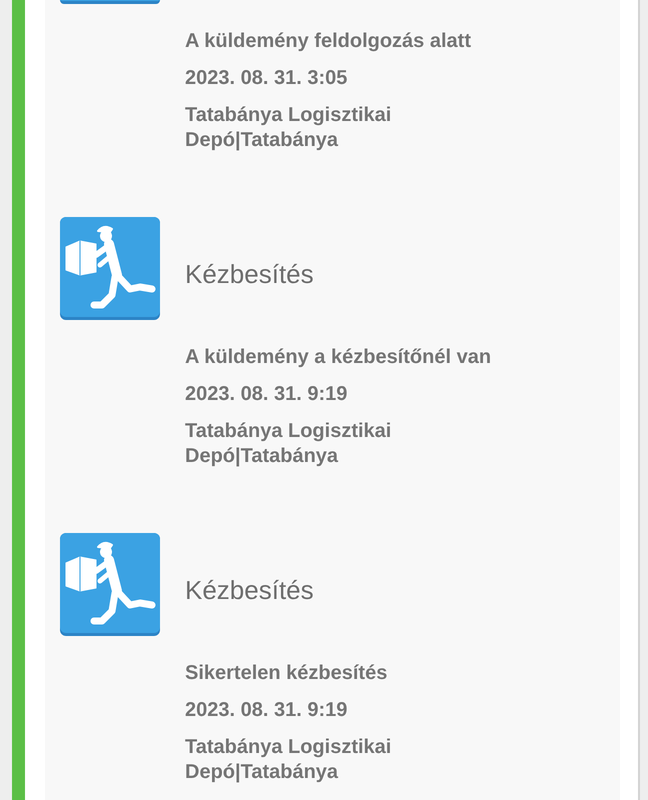  Describe the element at coordinates (328, 41) in the screenshot. I see `event-description: A küldemény feldolgozás alatt` at that location.